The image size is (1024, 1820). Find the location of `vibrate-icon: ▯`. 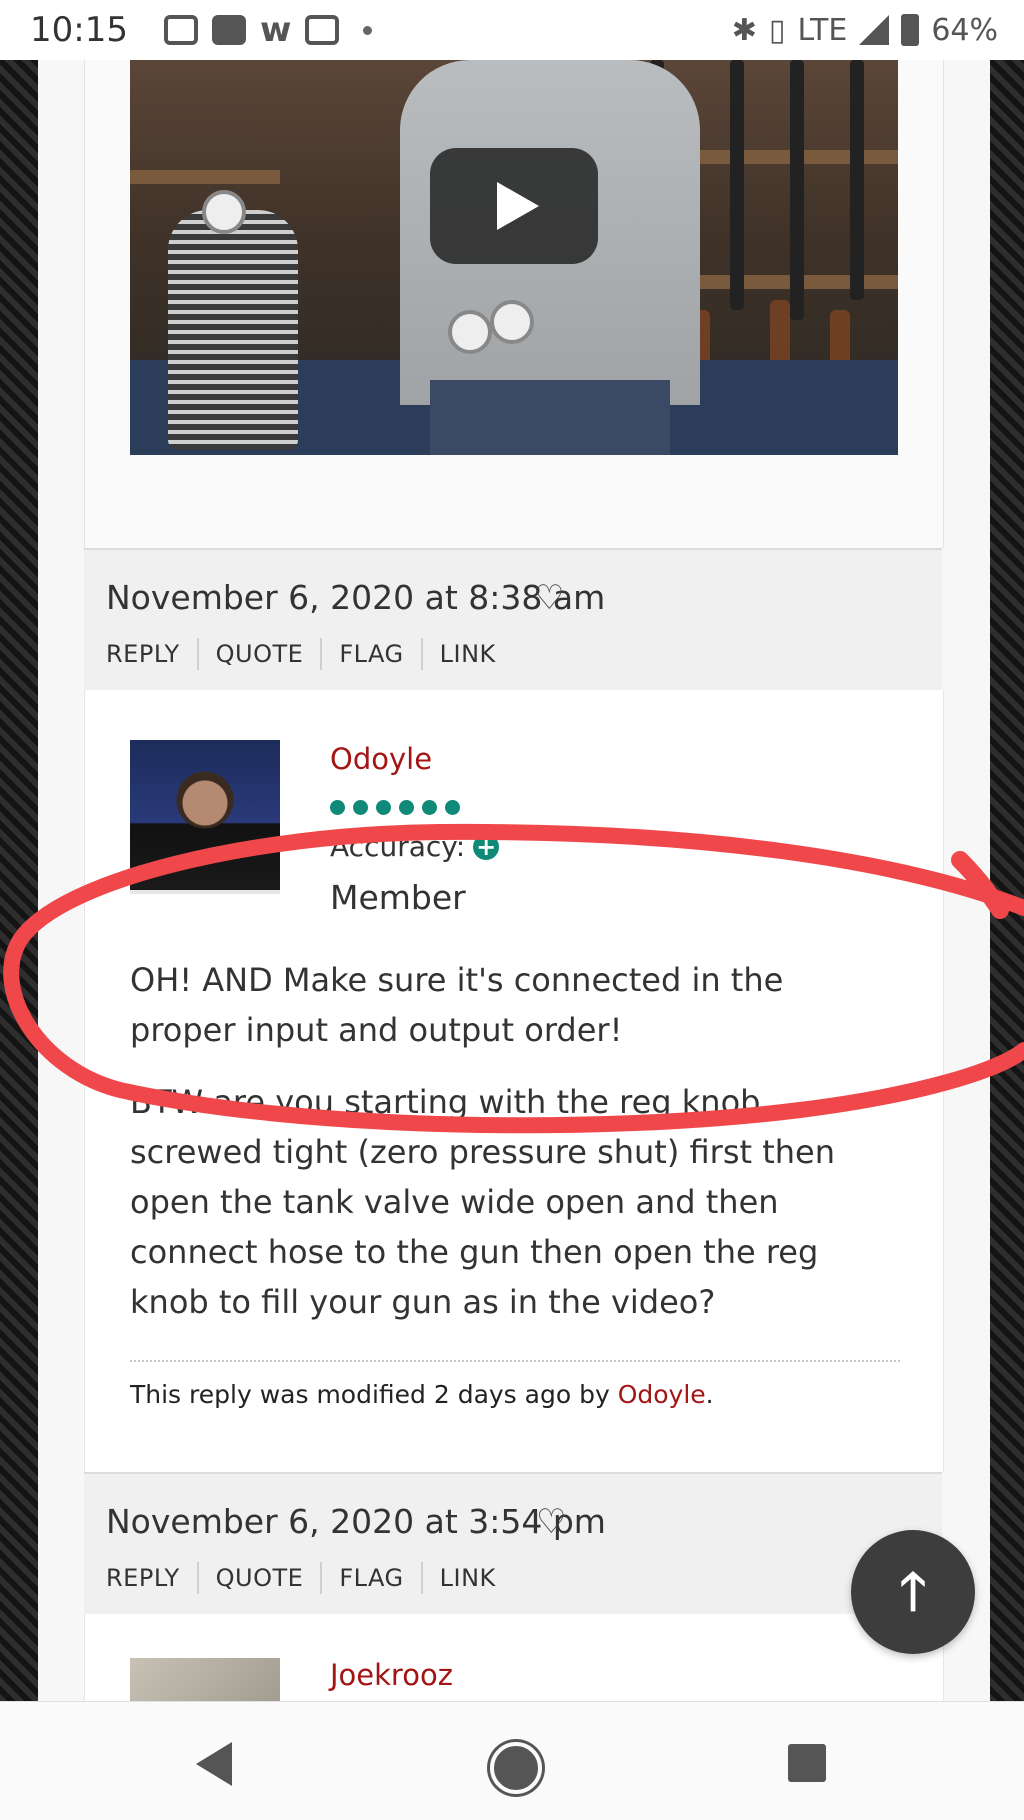

vibrate-icon: ▯ is located at coordinates (777, 30).